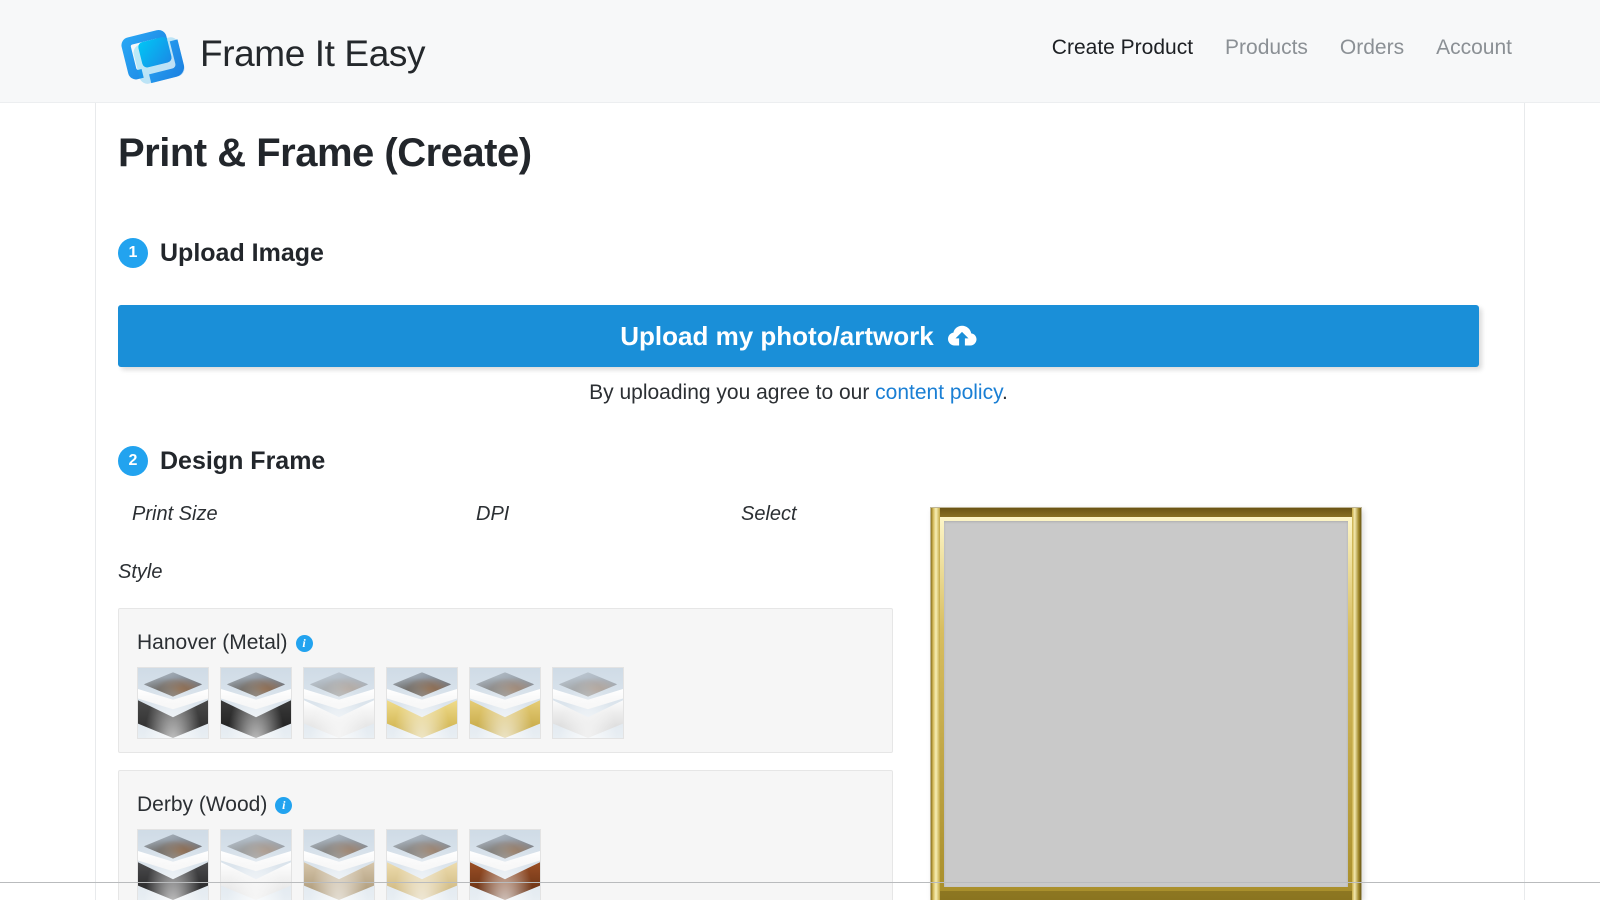 The height and width of the screenshot is (900, 1600). I want to click on swatch-brushed-gold, so click(505, 703).